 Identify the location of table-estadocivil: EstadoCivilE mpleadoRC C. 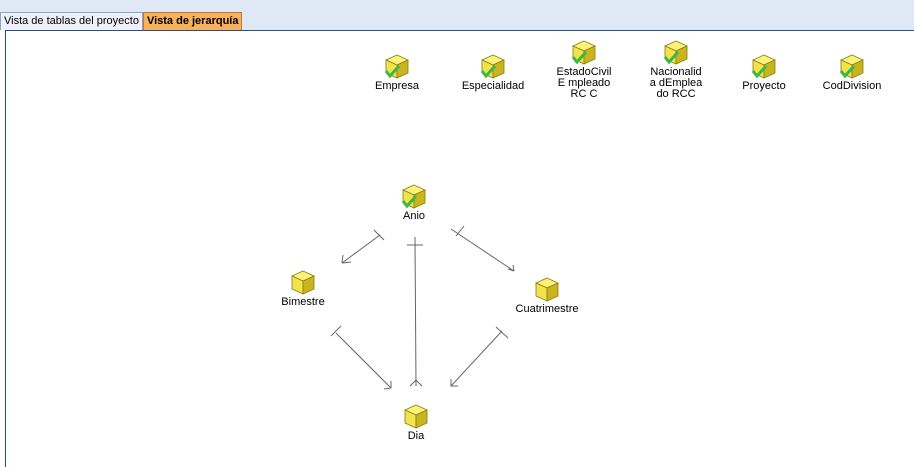
(584, 69).